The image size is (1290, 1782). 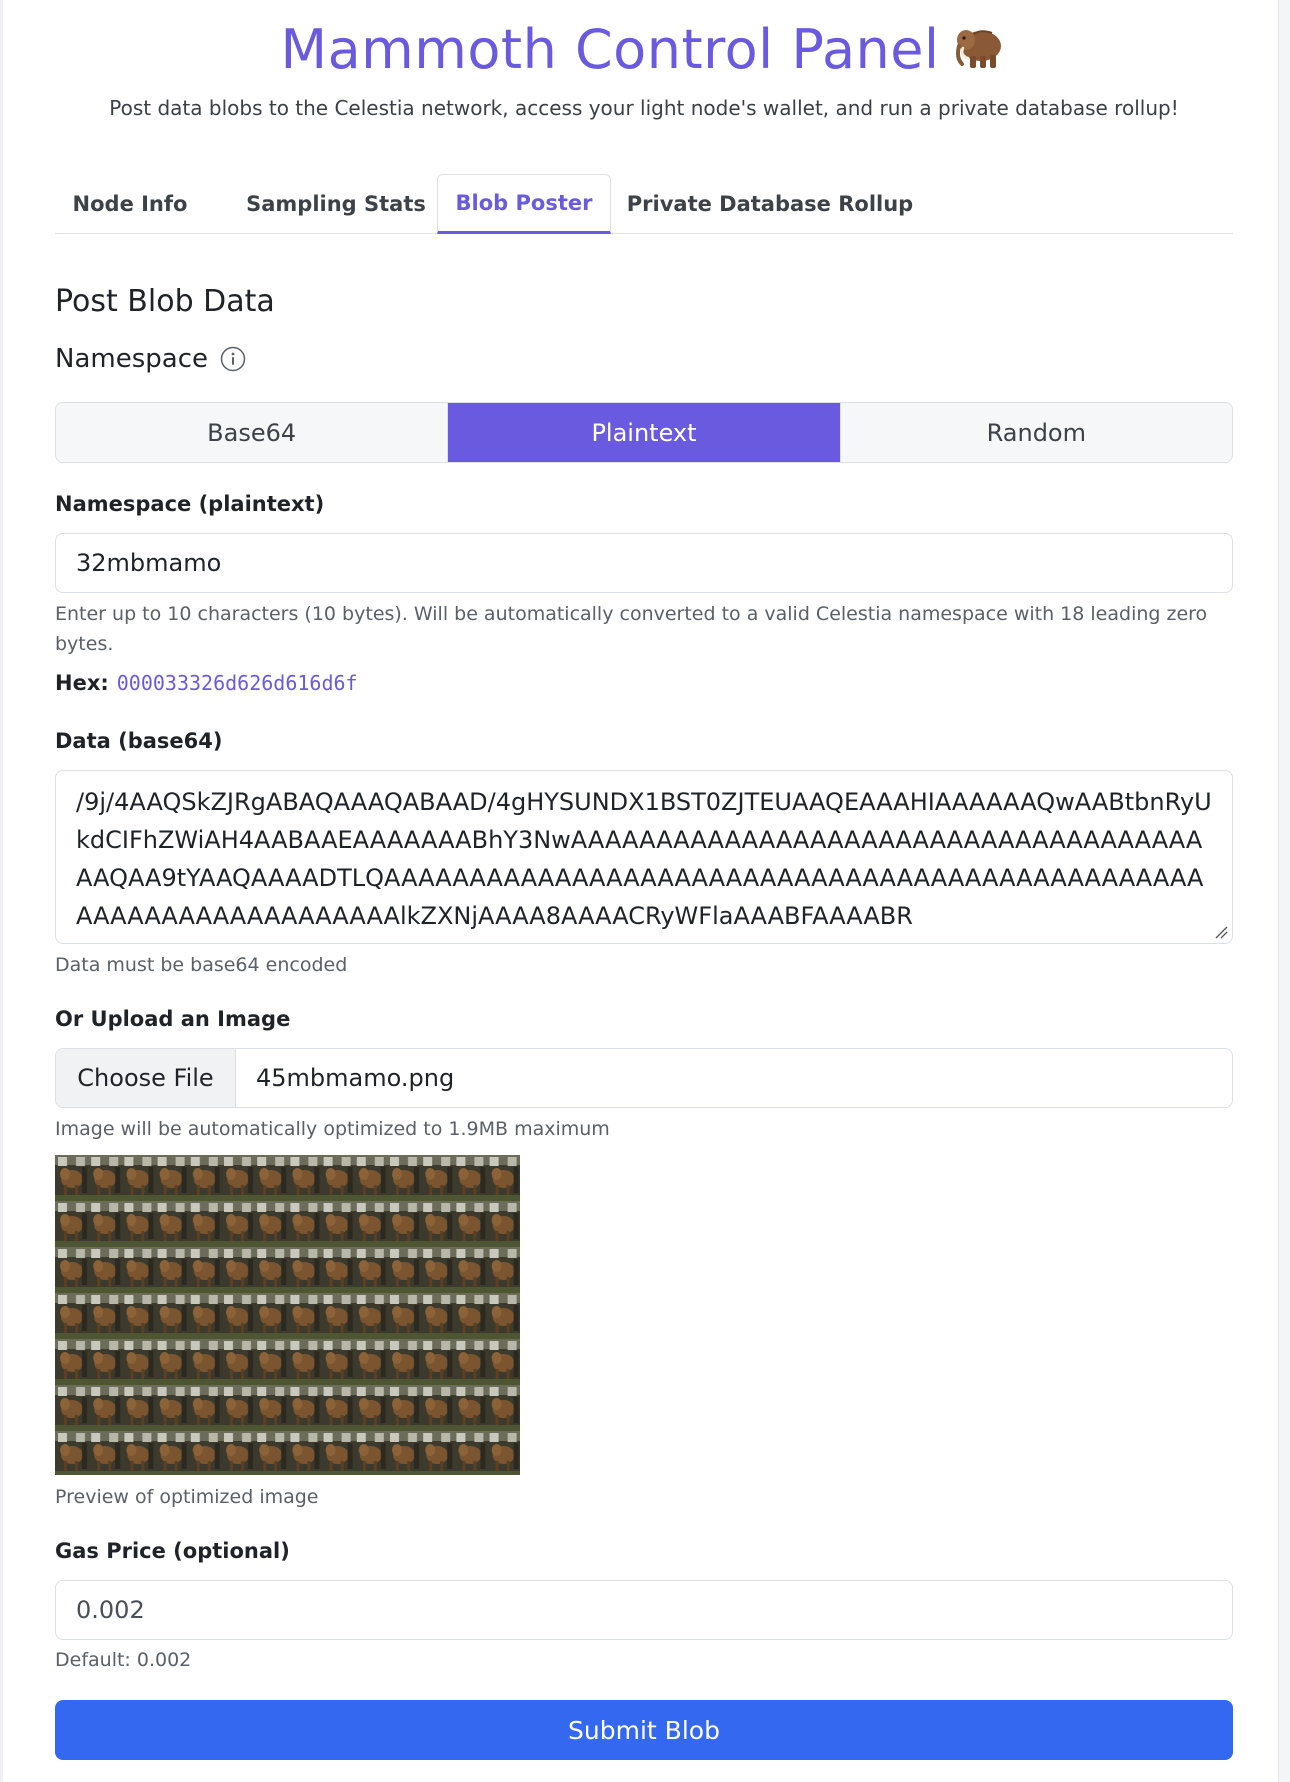 I want to click on namespace-mode-plaintext: Plaintext, so click(x=644, y=432).